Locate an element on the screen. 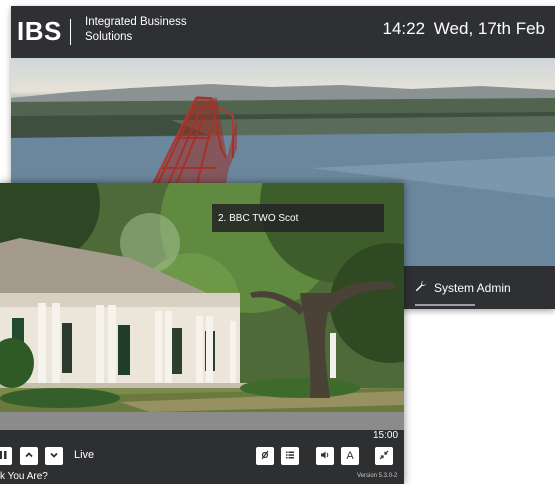 The width and height of the screenshot is (555, 484). channel-overlay: 2. BBC TWO Scot is located at coordinates (298, 218).